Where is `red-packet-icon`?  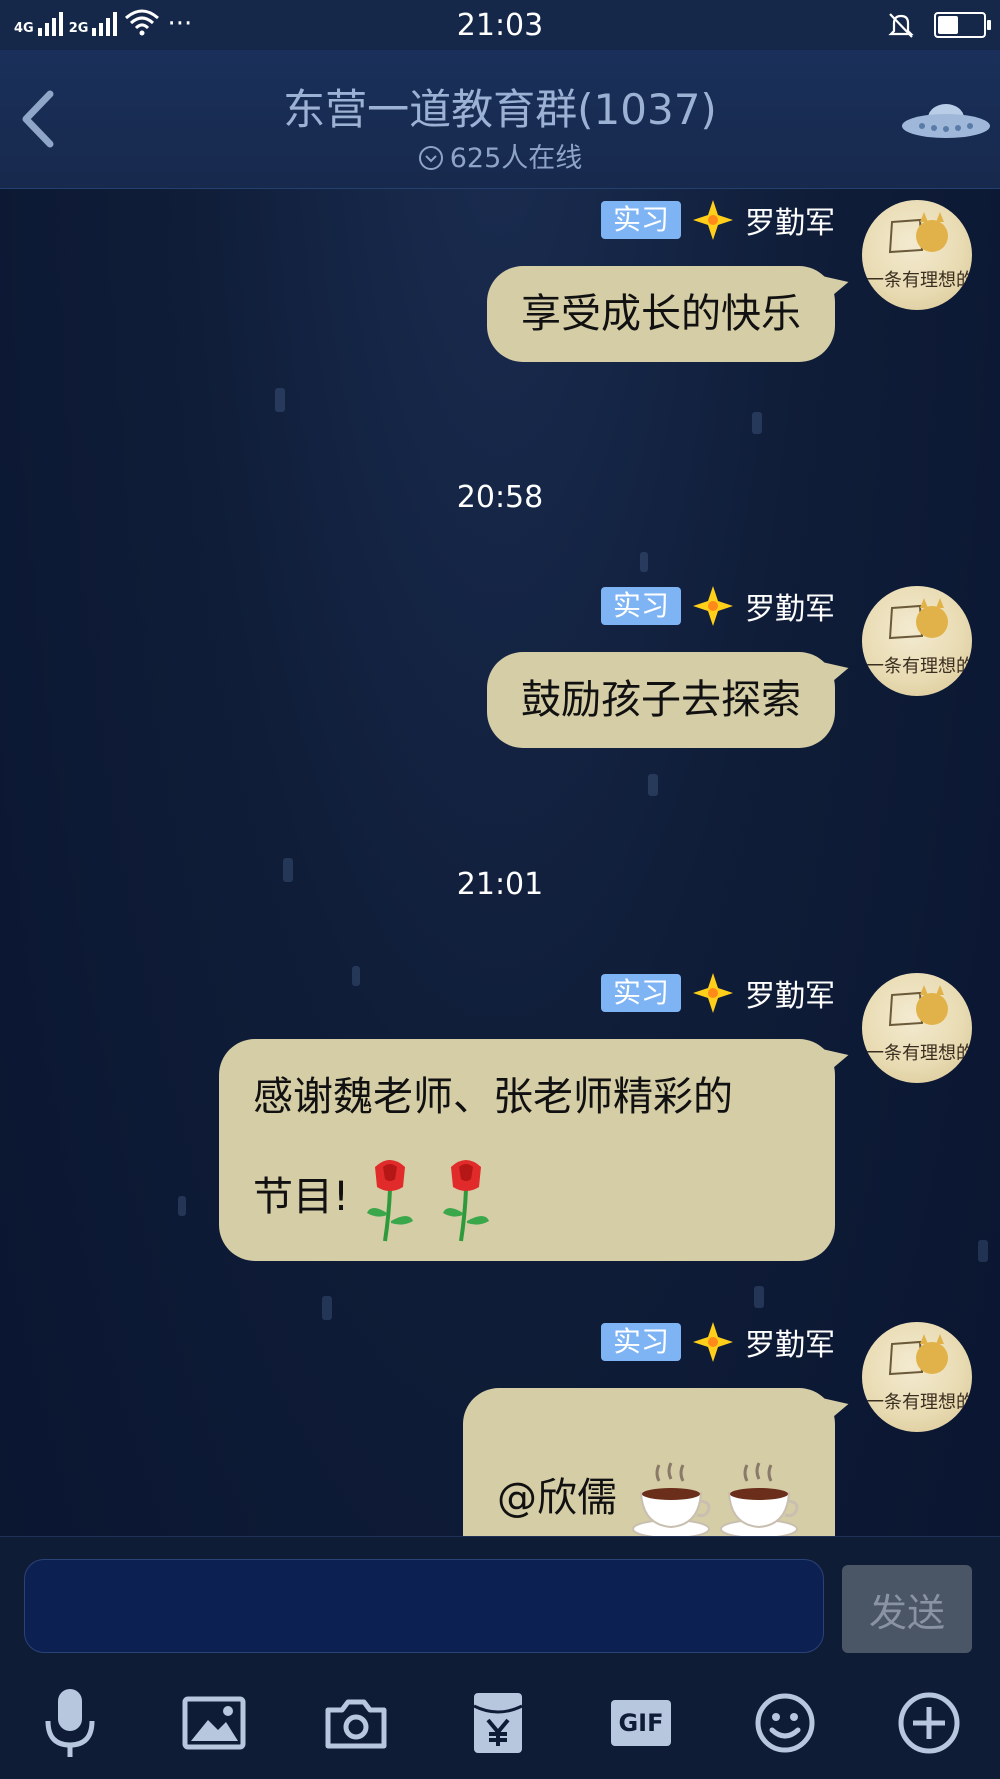 red-packet-icon is located at coordinates (498, 1723).